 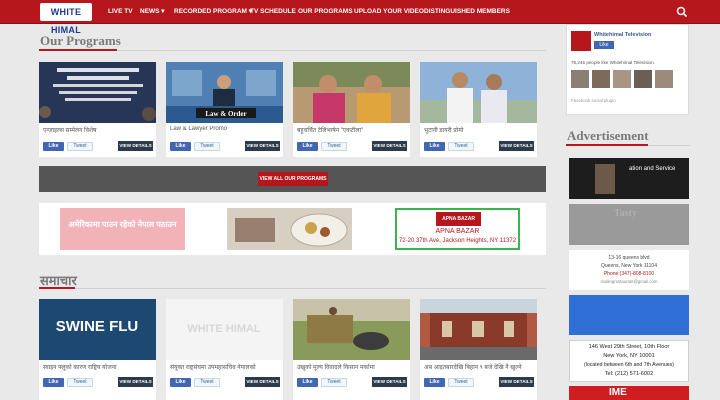 What do you see at coordinates (225, 129) in the screenshot?
I see `card-caption: Law & Lawyer Promo` at bounding box center [225, 129].